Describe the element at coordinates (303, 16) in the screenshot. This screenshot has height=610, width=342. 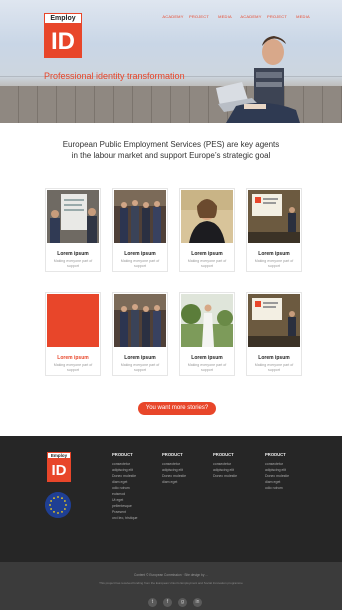
I see `nav-item-media-2: MEDIA` at that location.